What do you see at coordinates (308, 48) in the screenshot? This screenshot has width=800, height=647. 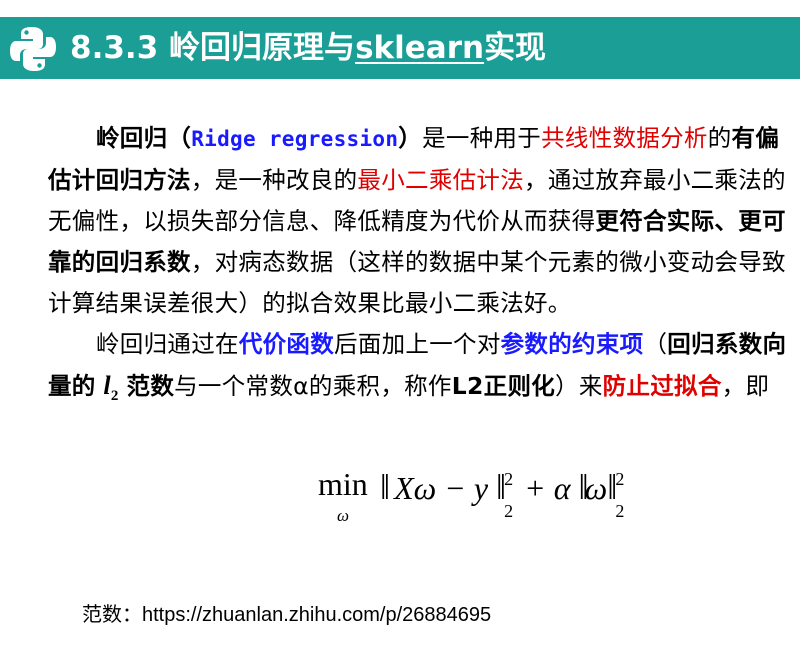 I see `slide-title: 8.3.3 岭回归原理与sklearn实现` at bounding box center [308, 48].